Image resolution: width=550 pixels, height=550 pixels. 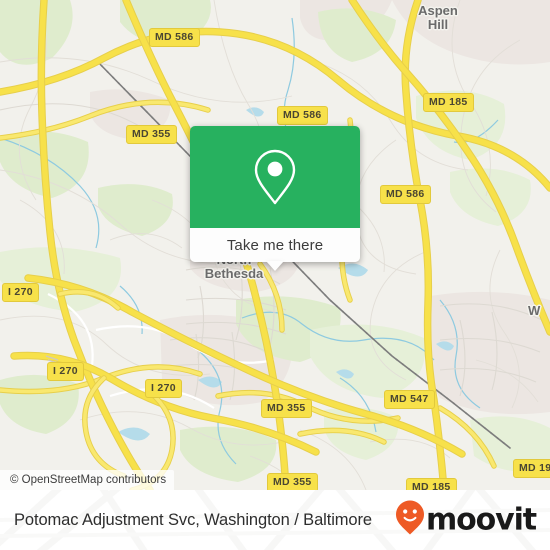 I want to click on place-label-wheaton: W, so click(x=534, y=310).